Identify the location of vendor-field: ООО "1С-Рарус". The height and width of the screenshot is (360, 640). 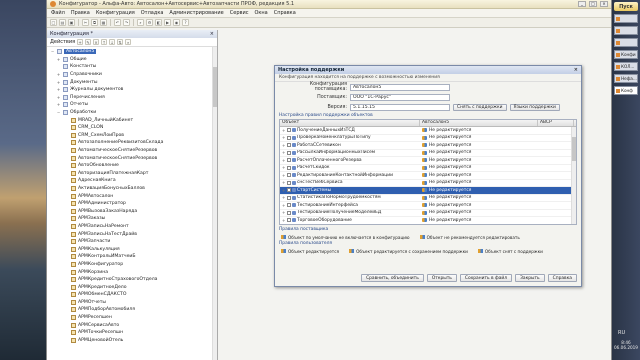
(400, 97).